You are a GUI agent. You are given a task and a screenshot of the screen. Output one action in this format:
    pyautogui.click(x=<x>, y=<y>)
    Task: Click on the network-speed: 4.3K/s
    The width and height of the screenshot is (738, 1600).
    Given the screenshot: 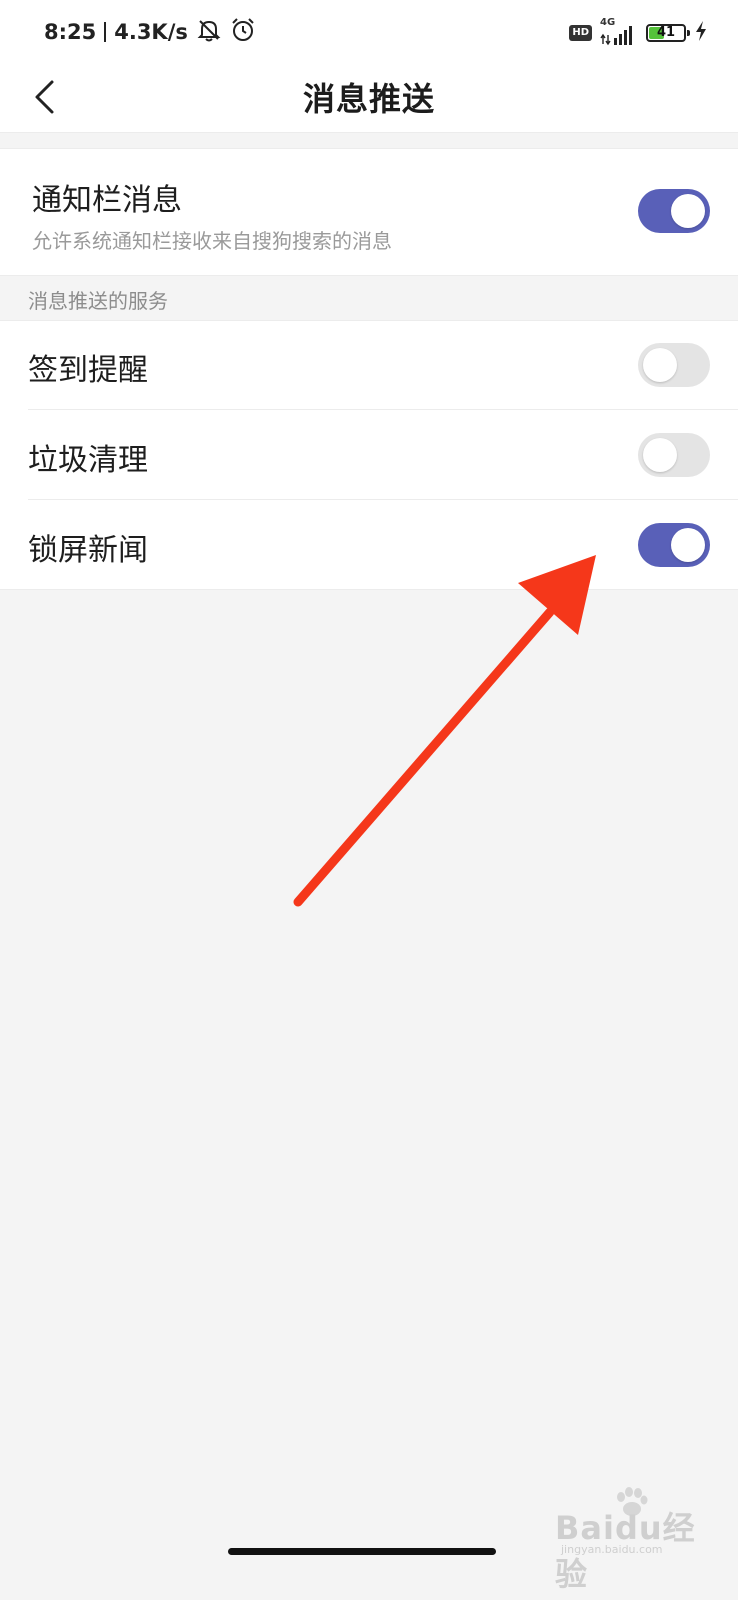 What is the action you would take?
    pyautogui.click(x=151, y=32)
    